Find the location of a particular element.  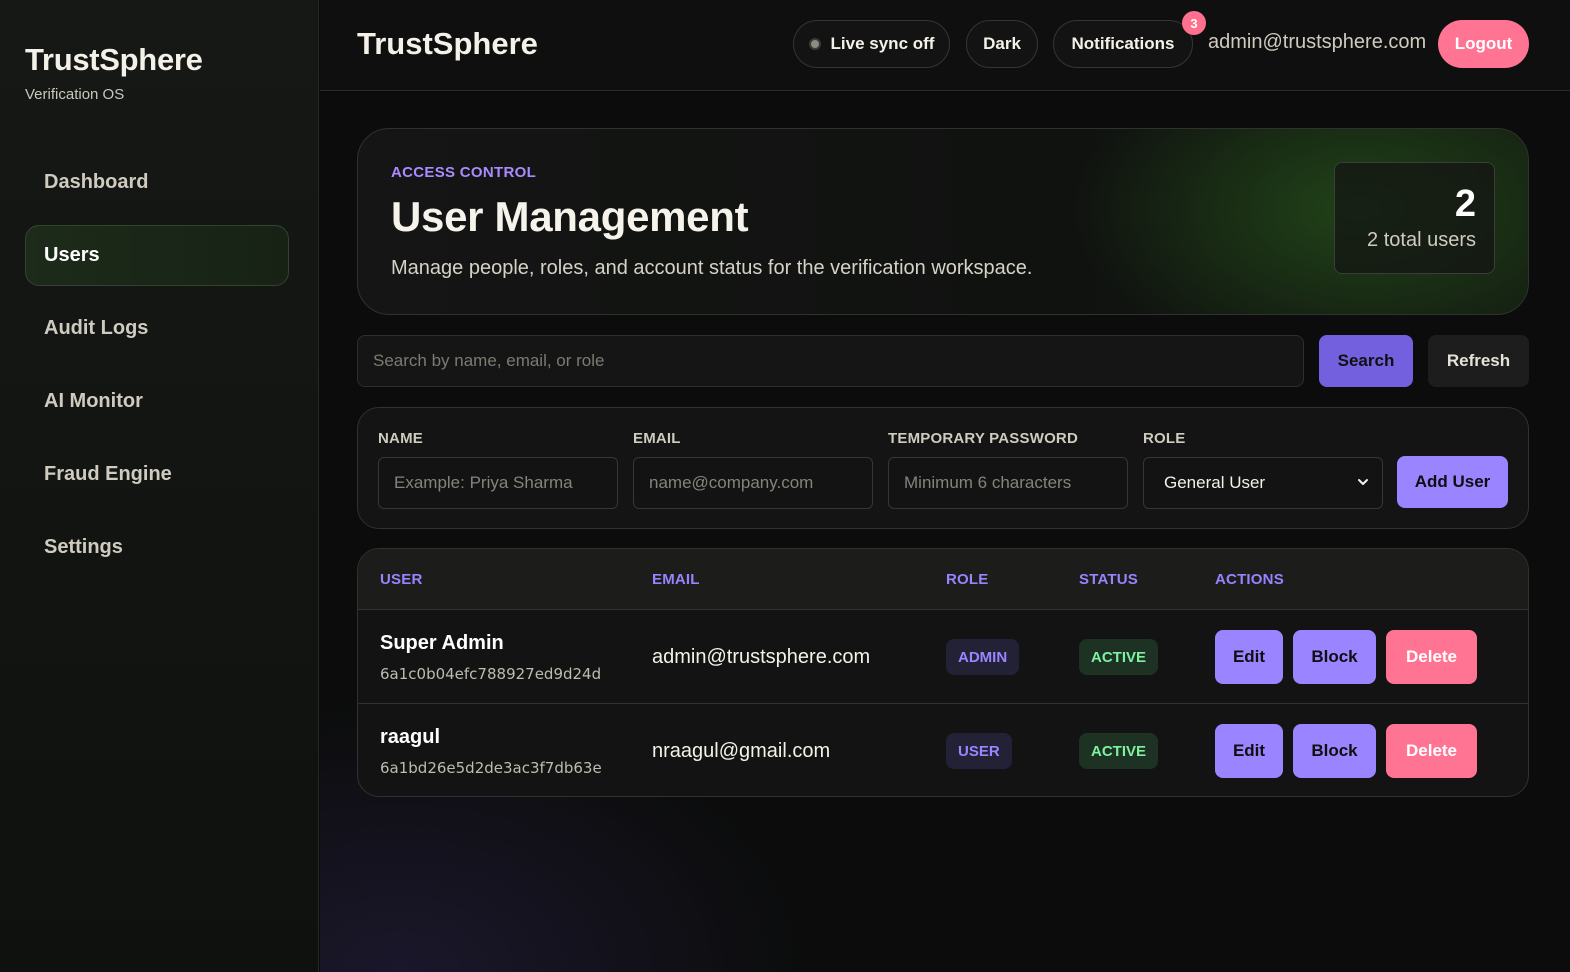

email-field-group: EMAIL is located at coordinates (753, 469).